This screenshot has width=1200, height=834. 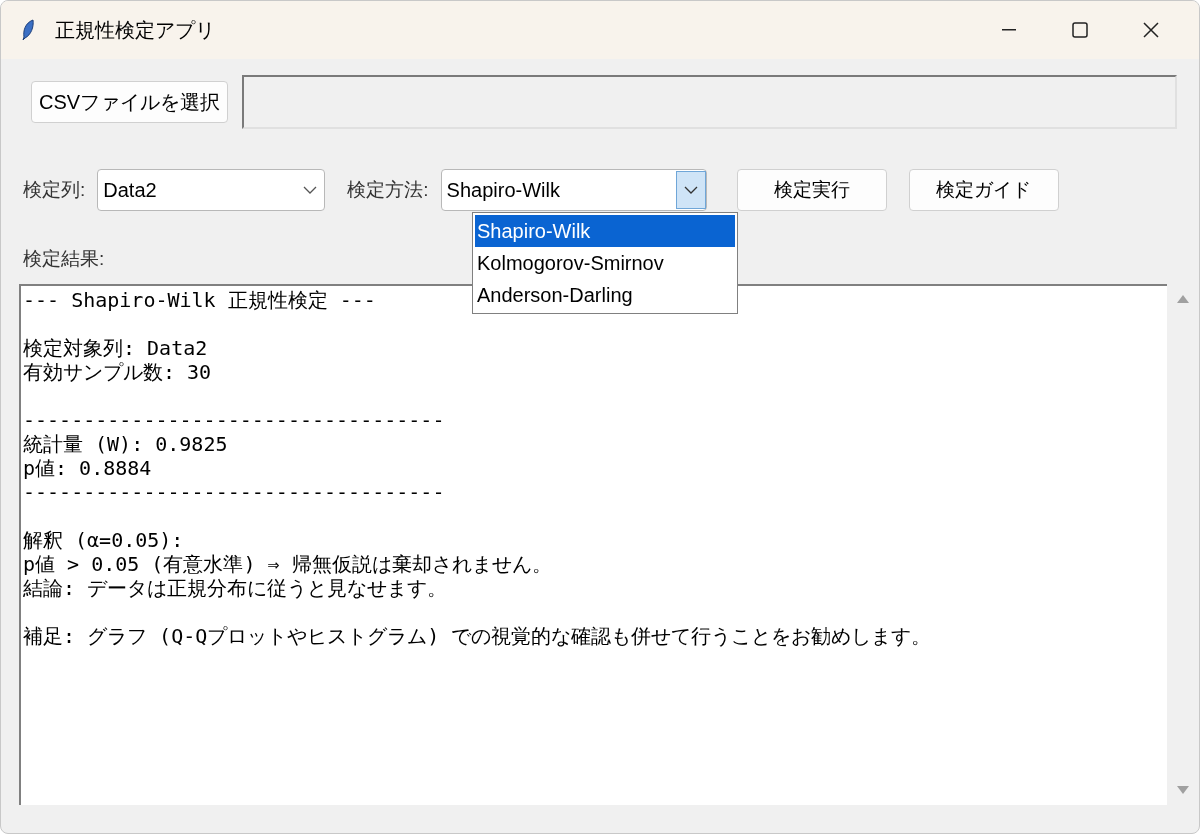 What do you see at coordinates (117, 371) in the screenshot?
I see `result-line: 有効サンプル数: 30` at bounding box center [117, 371].